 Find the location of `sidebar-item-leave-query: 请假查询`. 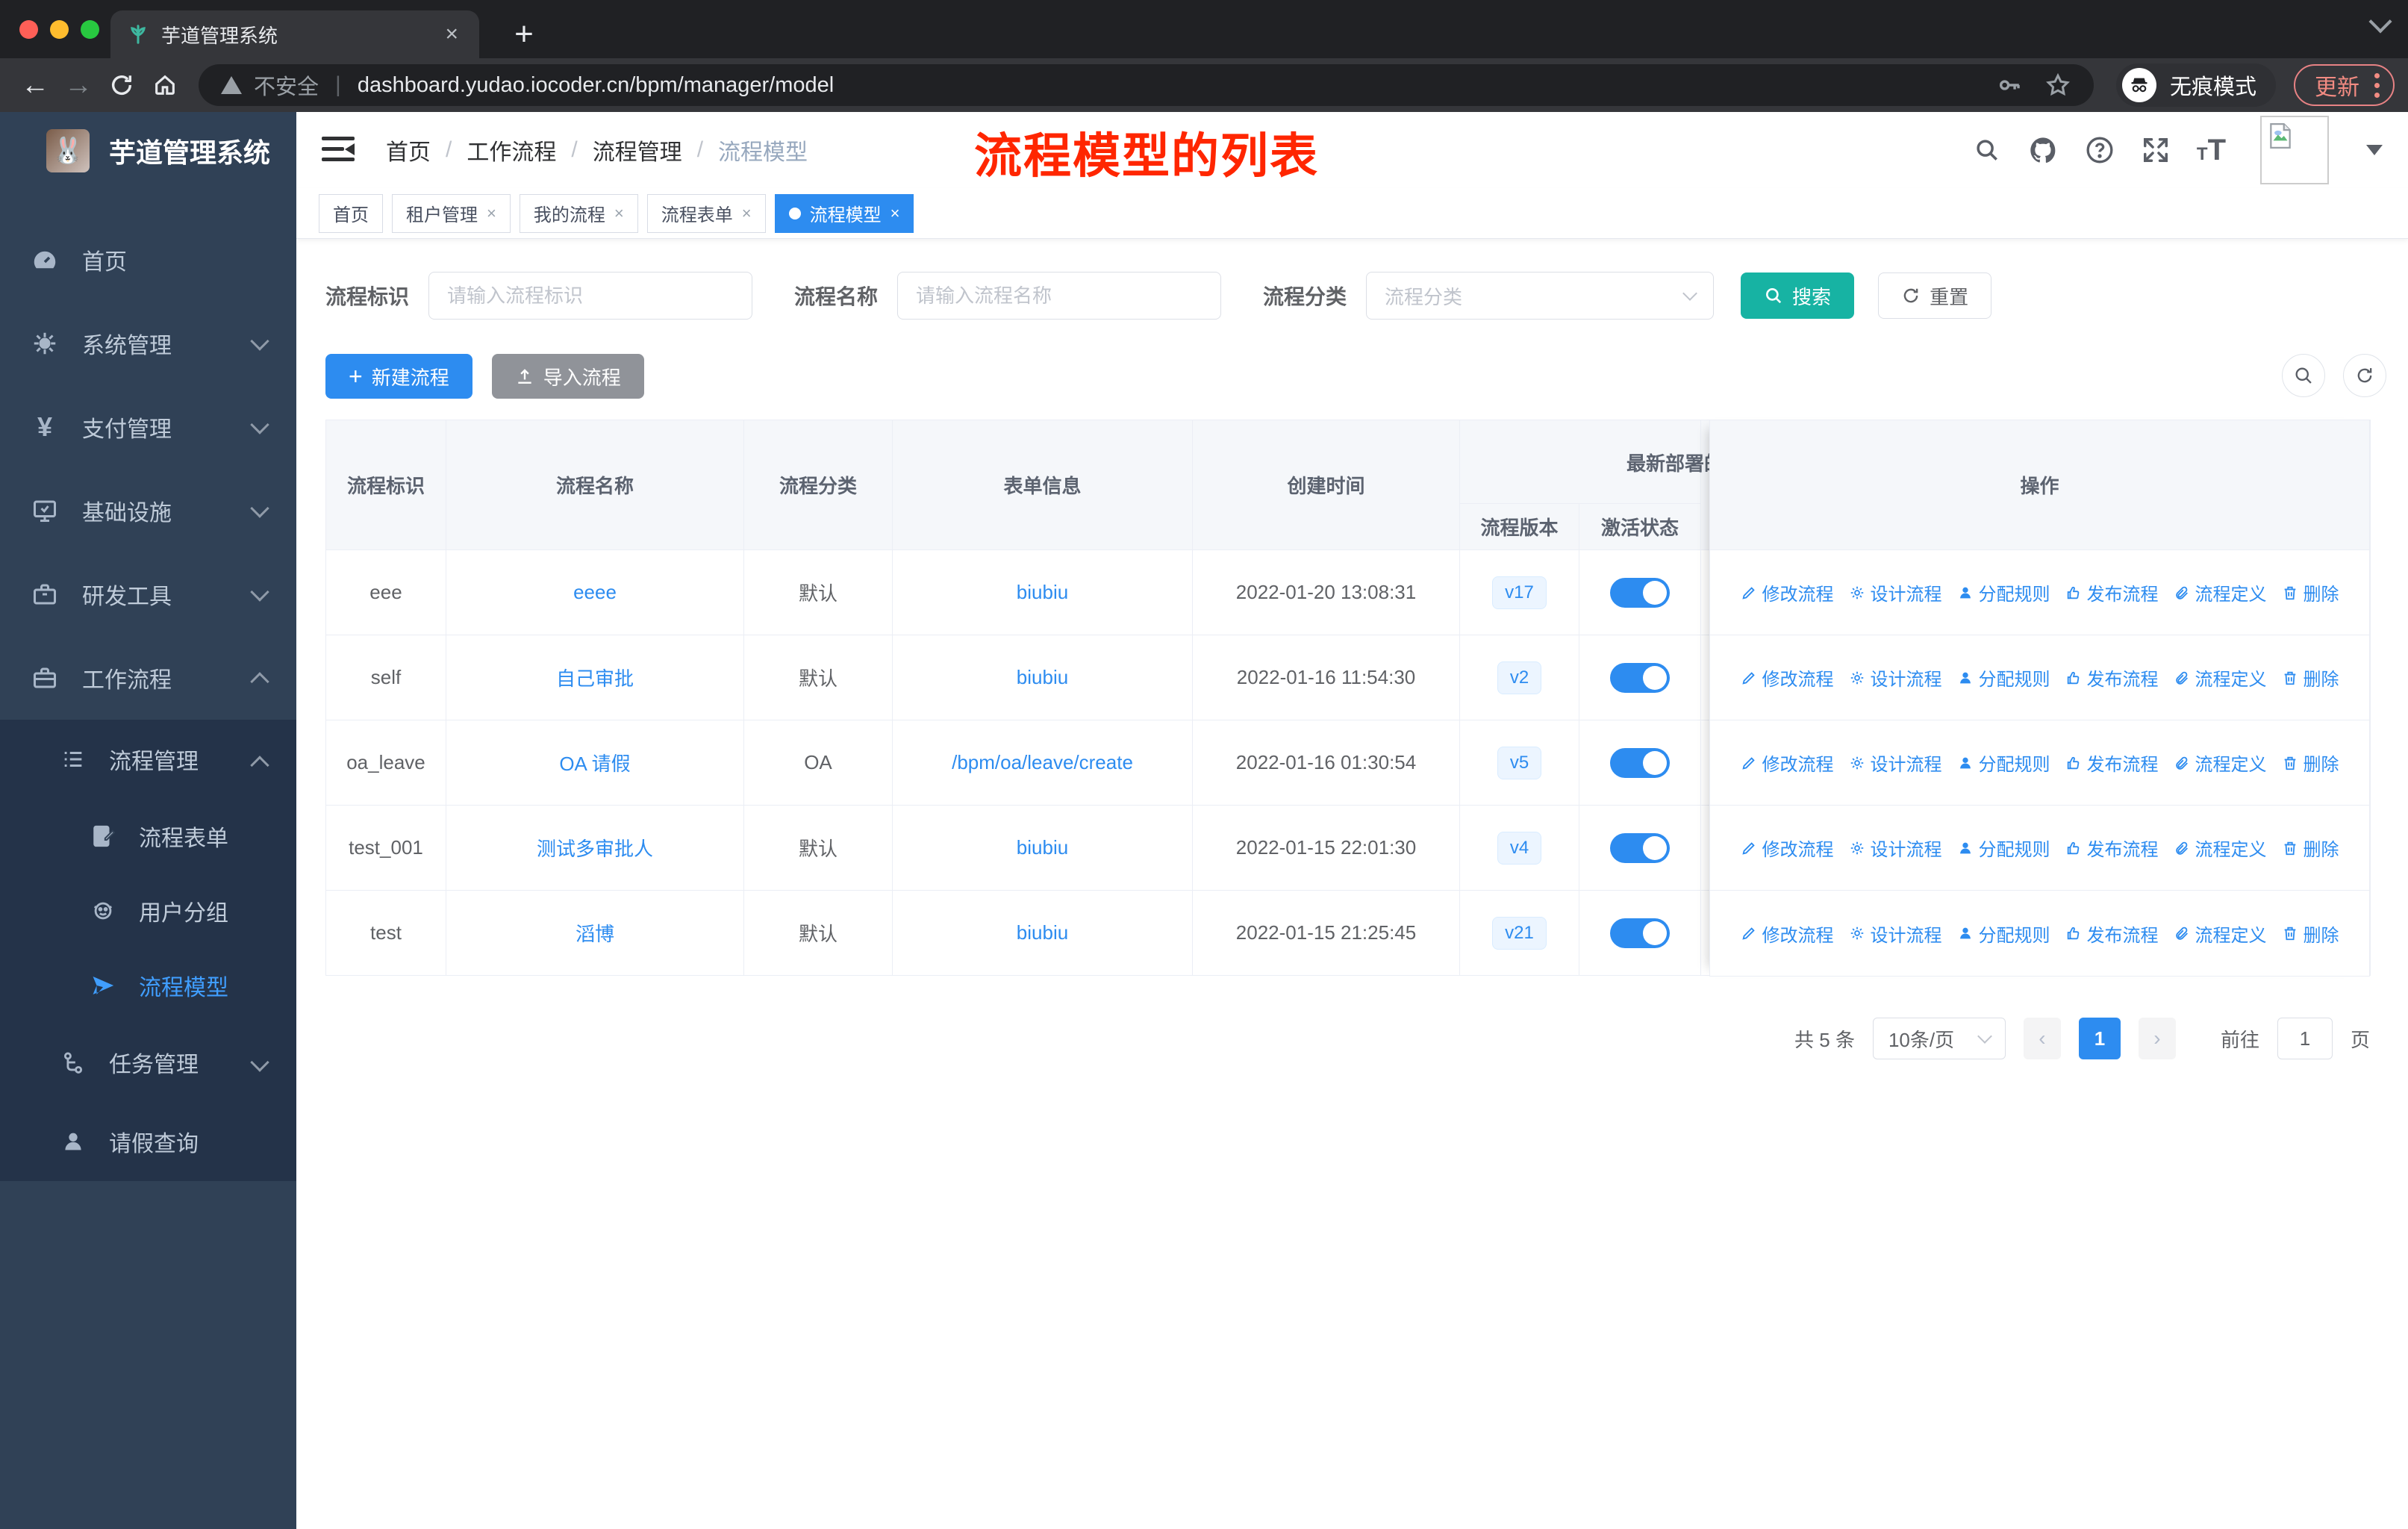

sidebar-item-leave-query: 请假查询 is located at coordinates (148, 1142).